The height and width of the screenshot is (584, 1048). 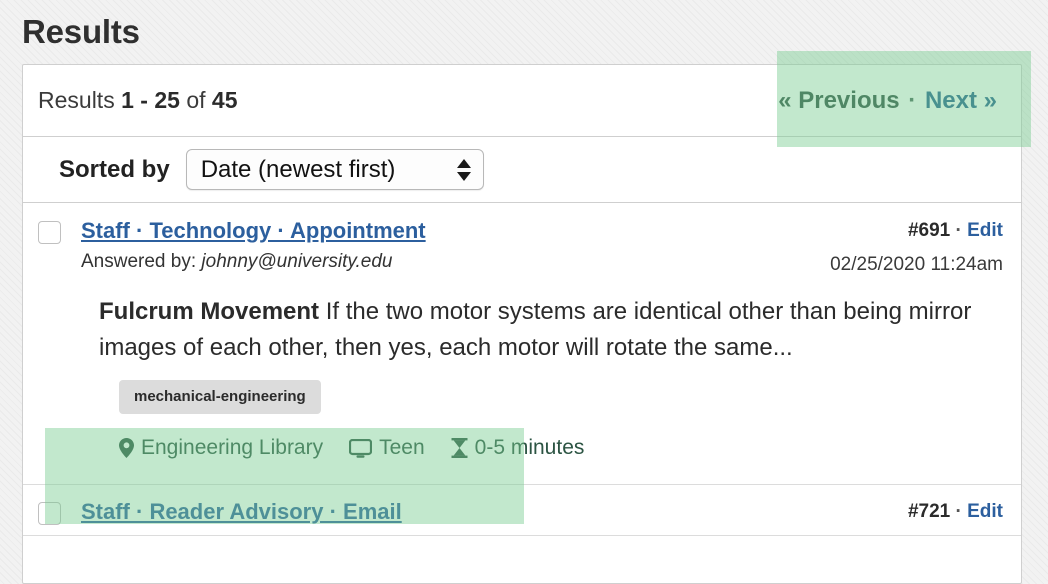 I want to click on result-id-line: #721 · Edit, so click(x=955, y=512).